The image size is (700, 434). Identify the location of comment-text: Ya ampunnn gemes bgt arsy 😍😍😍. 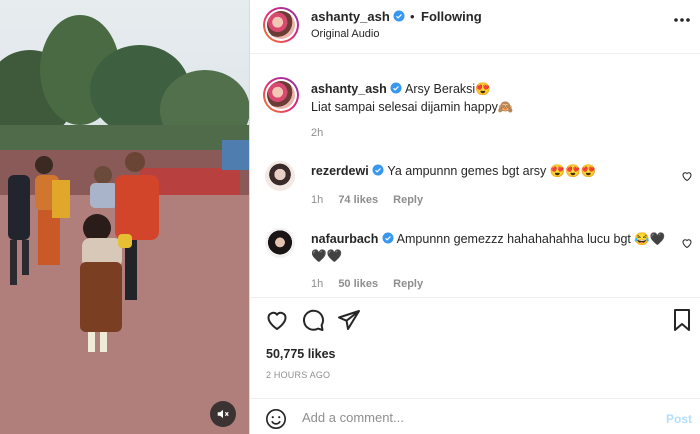
(492, 171).